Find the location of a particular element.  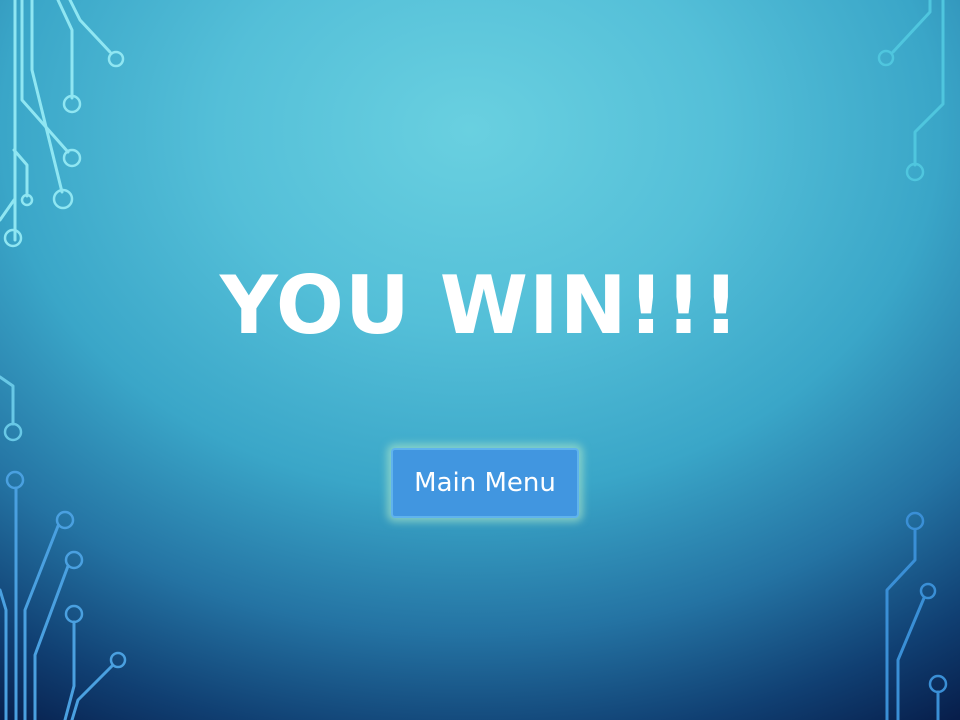

circuit-bottom-right is located at coordinates (916, 615).